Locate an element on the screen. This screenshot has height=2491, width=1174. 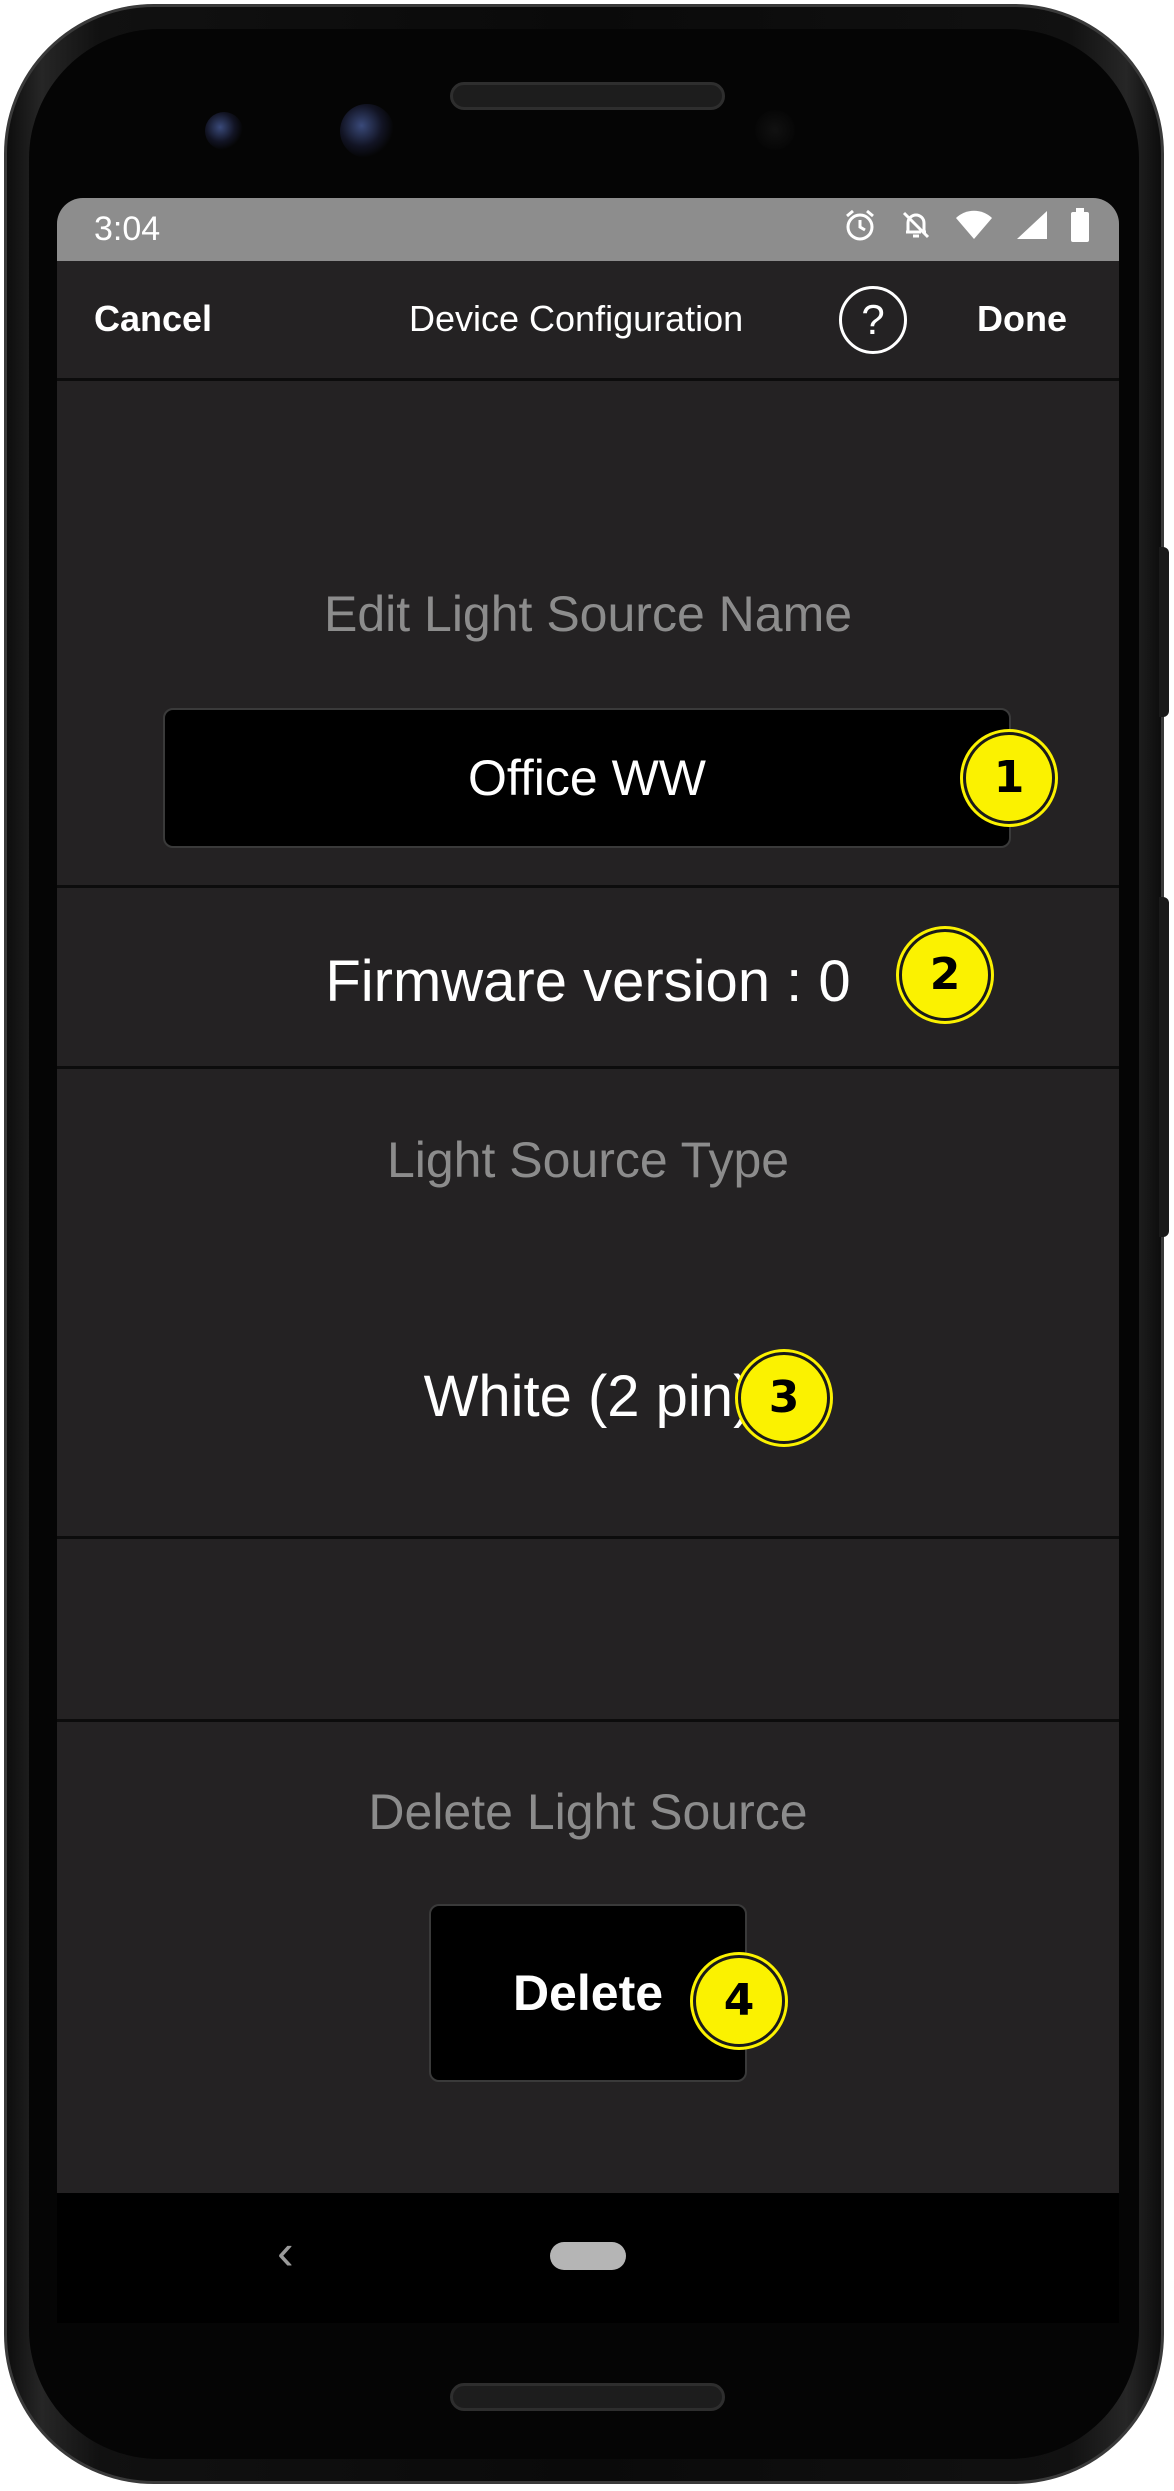
delete-section-label: Delete Light Source is located at coordinates (588, 1812).